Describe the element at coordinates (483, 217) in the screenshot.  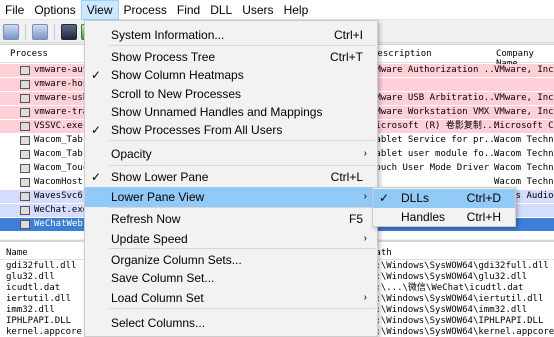
I see `submenu-item-shortcut: Ctrl+H` at that location.